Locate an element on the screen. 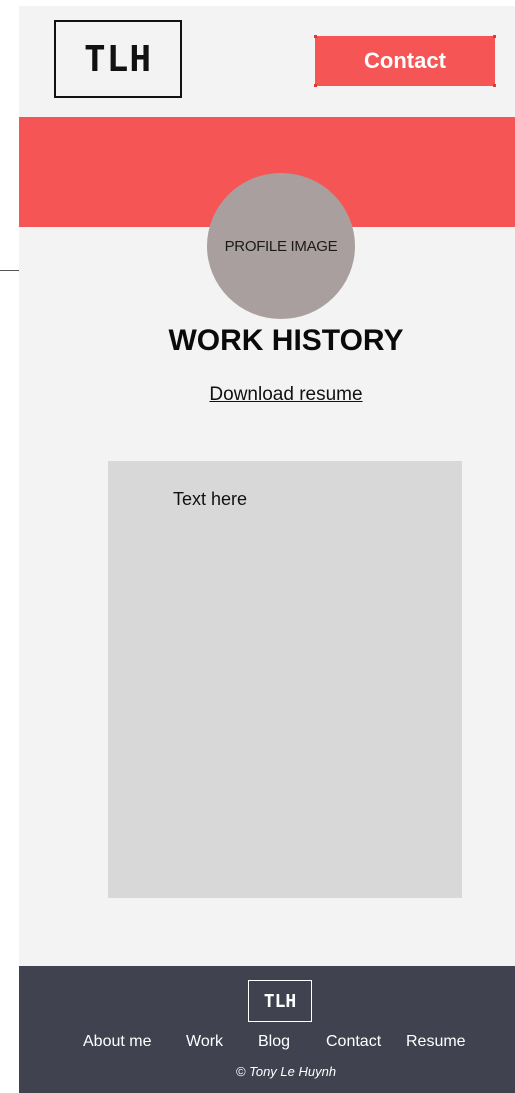 The image size is (515, 1093). footer-link-contact: Contact is located at coordinates (353, 1042).